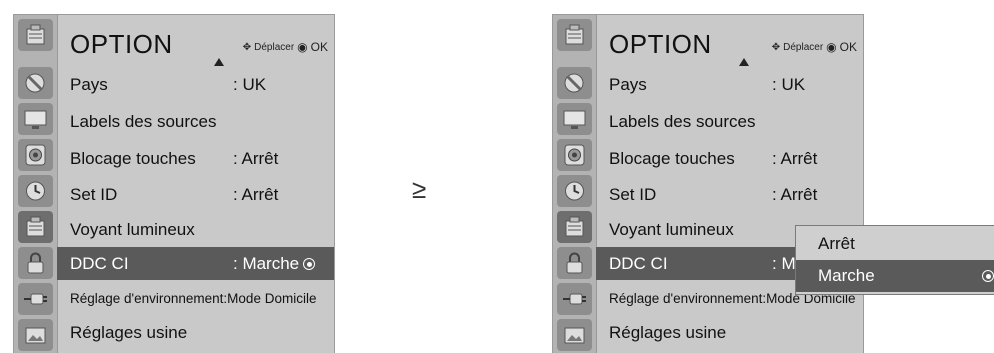 The height and width of the screenshot is (353, 994). Describe the element at coordinates (195, 229) in the screenshot. I see `menu-item-voyant-lumineux: Voyant lumineux` at that location.